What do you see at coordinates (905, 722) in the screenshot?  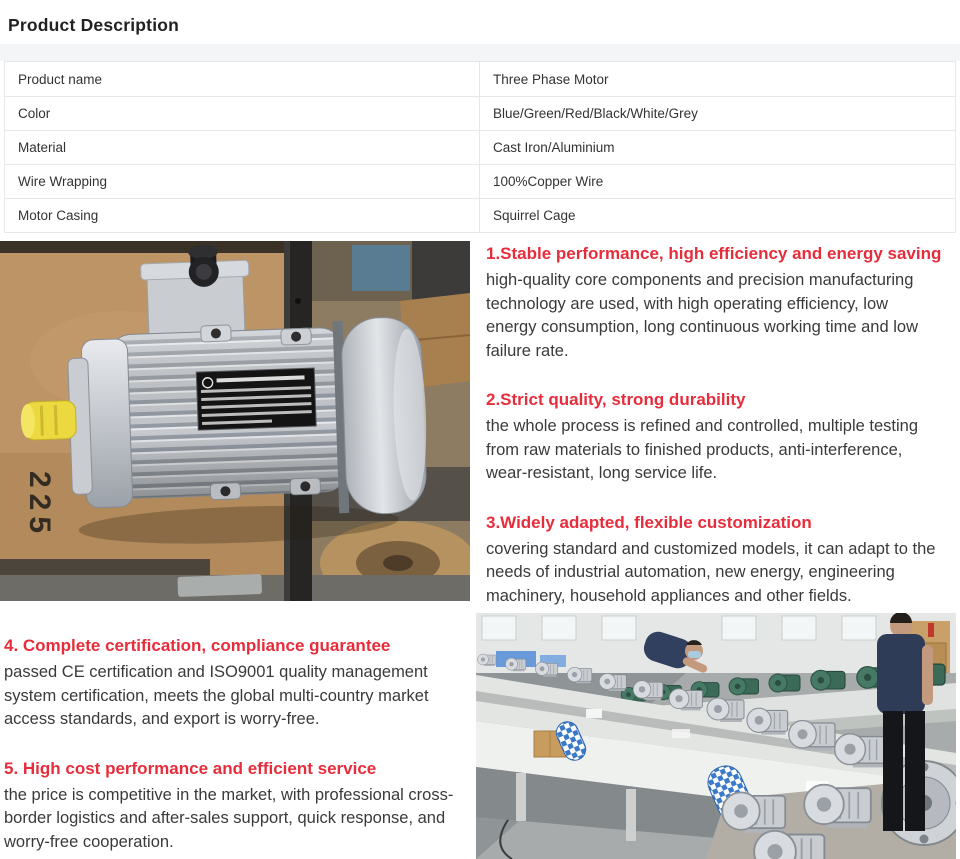 I see `worker-standing` at bounding box center [905, 722].